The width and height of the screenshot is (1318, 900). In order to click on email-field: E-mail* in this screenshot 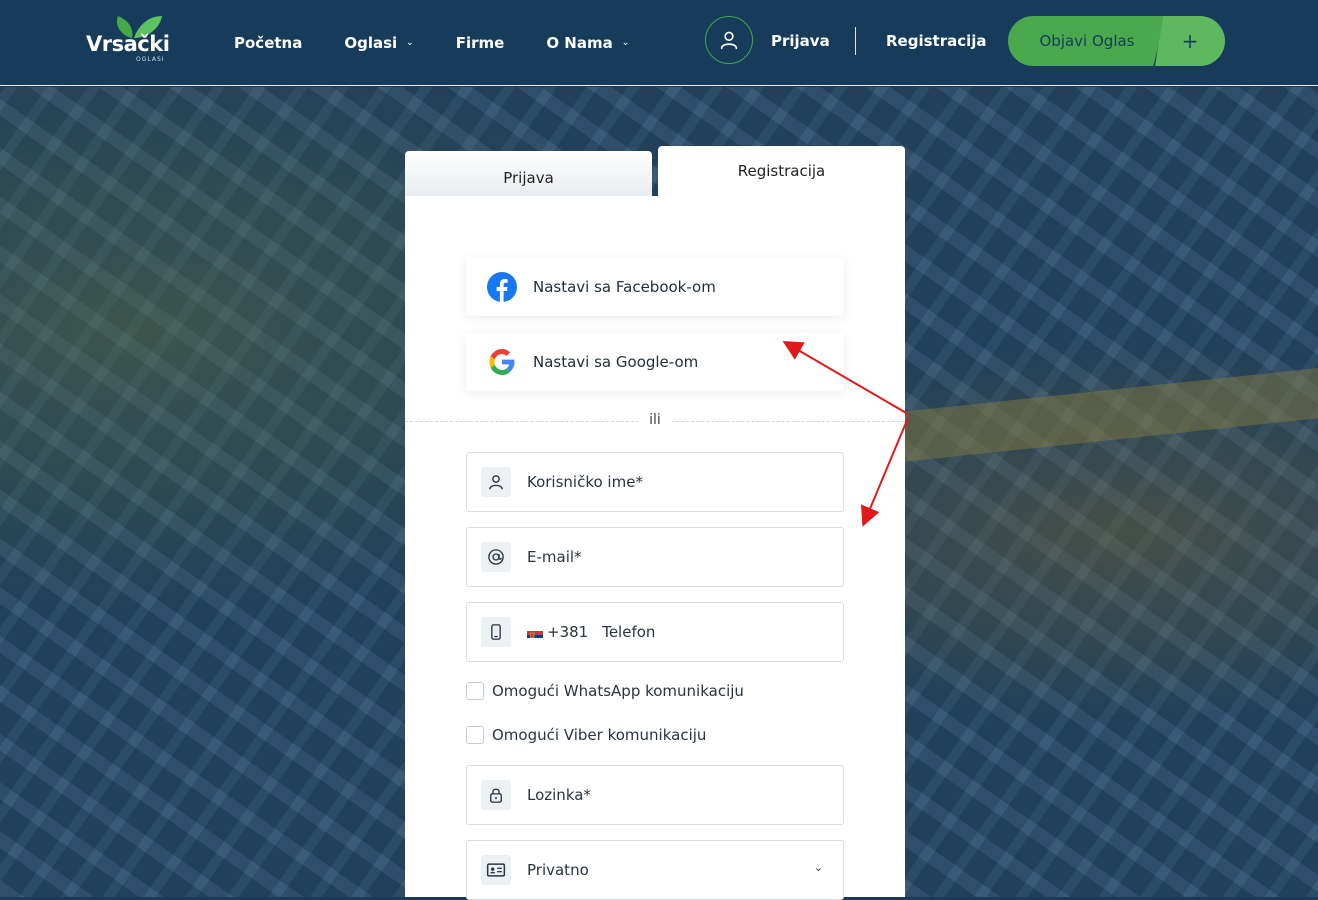, I will do `click(655, 557)`.